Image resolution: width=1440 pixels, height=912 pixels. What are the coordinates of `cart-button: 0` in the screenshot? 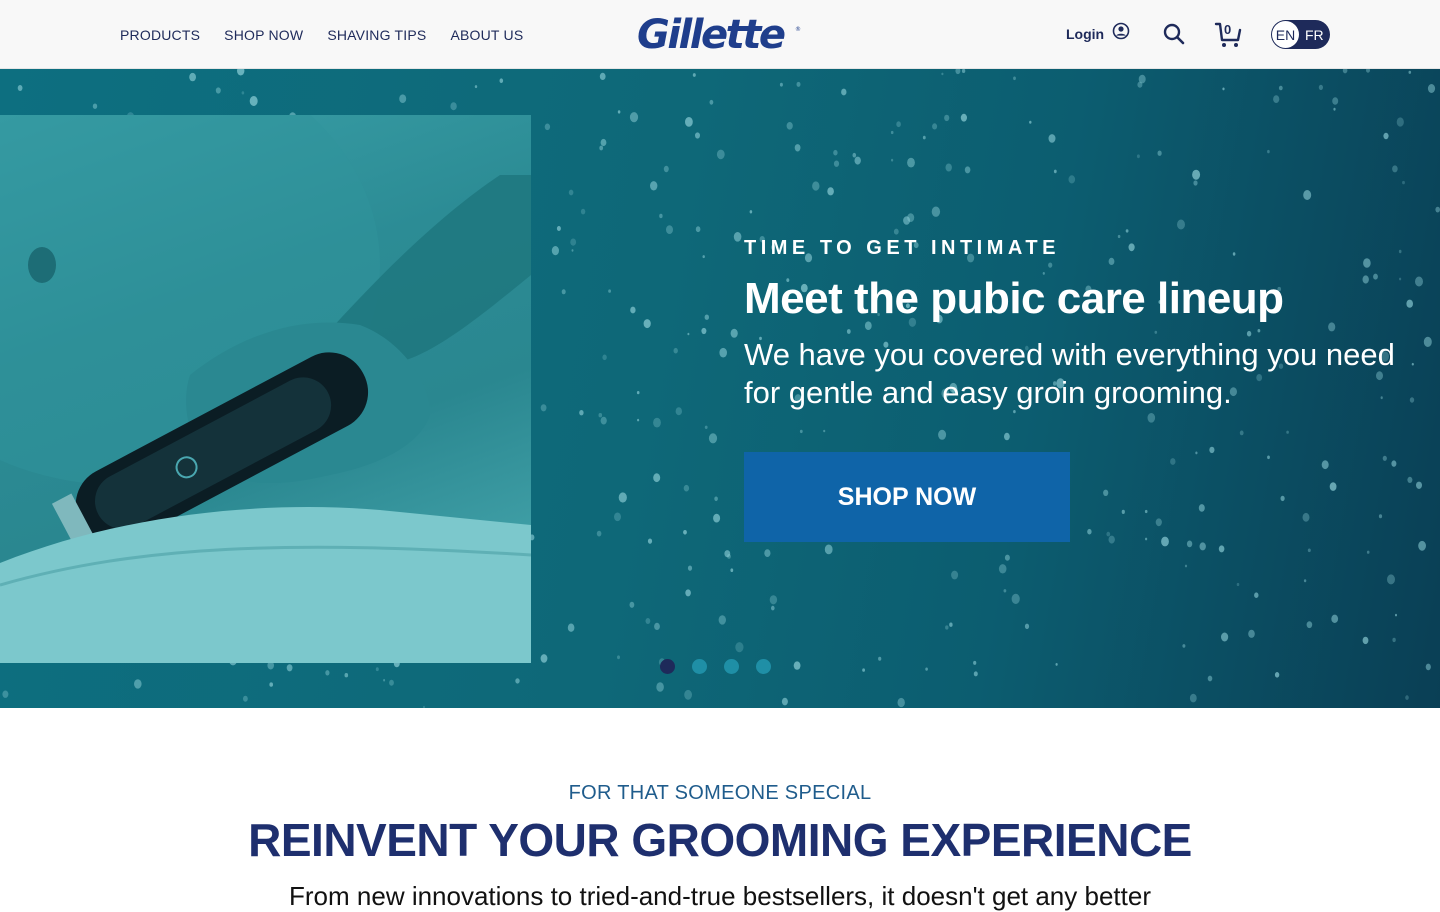 It's located at (1229, 35).